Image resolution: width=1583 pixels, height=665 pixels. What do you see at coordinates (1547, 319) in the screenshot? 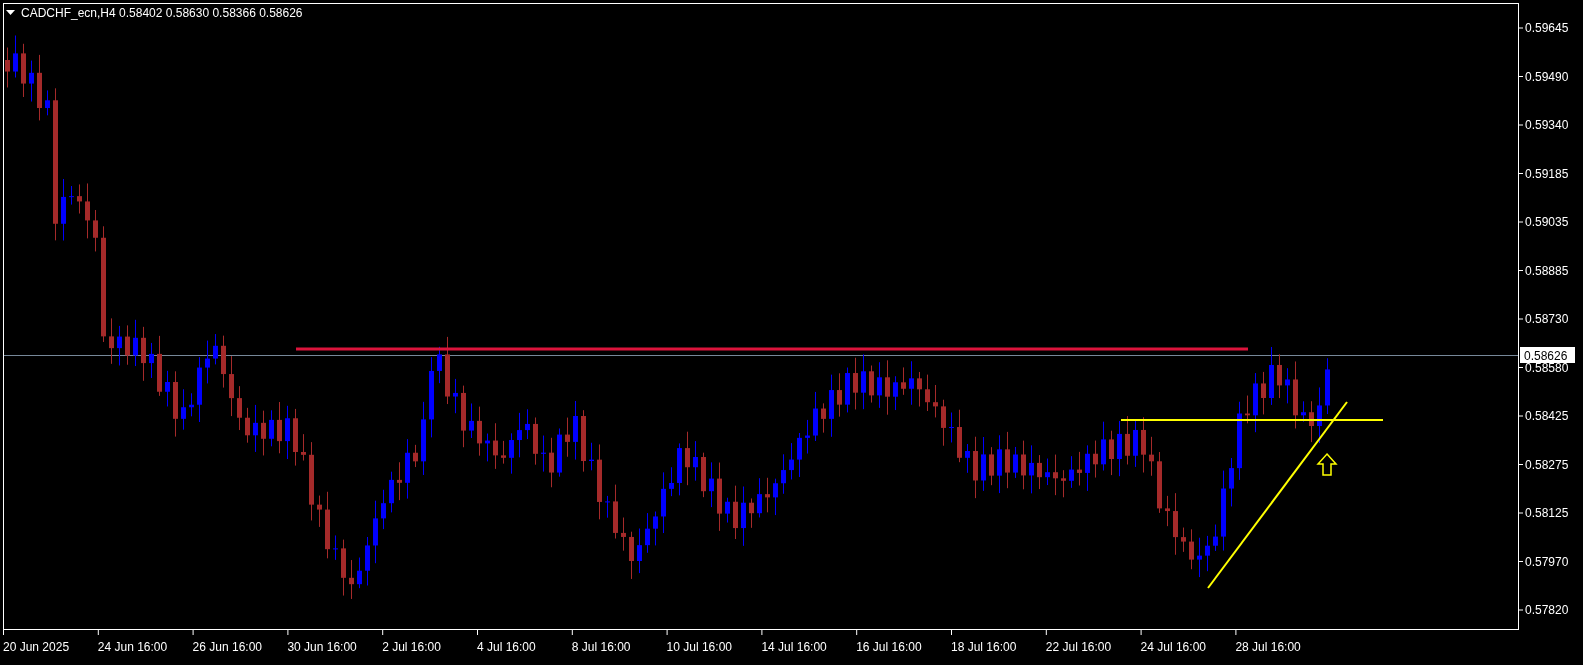
I see `price-axis-label: 0.58730` at bounding box center [1547, 319].